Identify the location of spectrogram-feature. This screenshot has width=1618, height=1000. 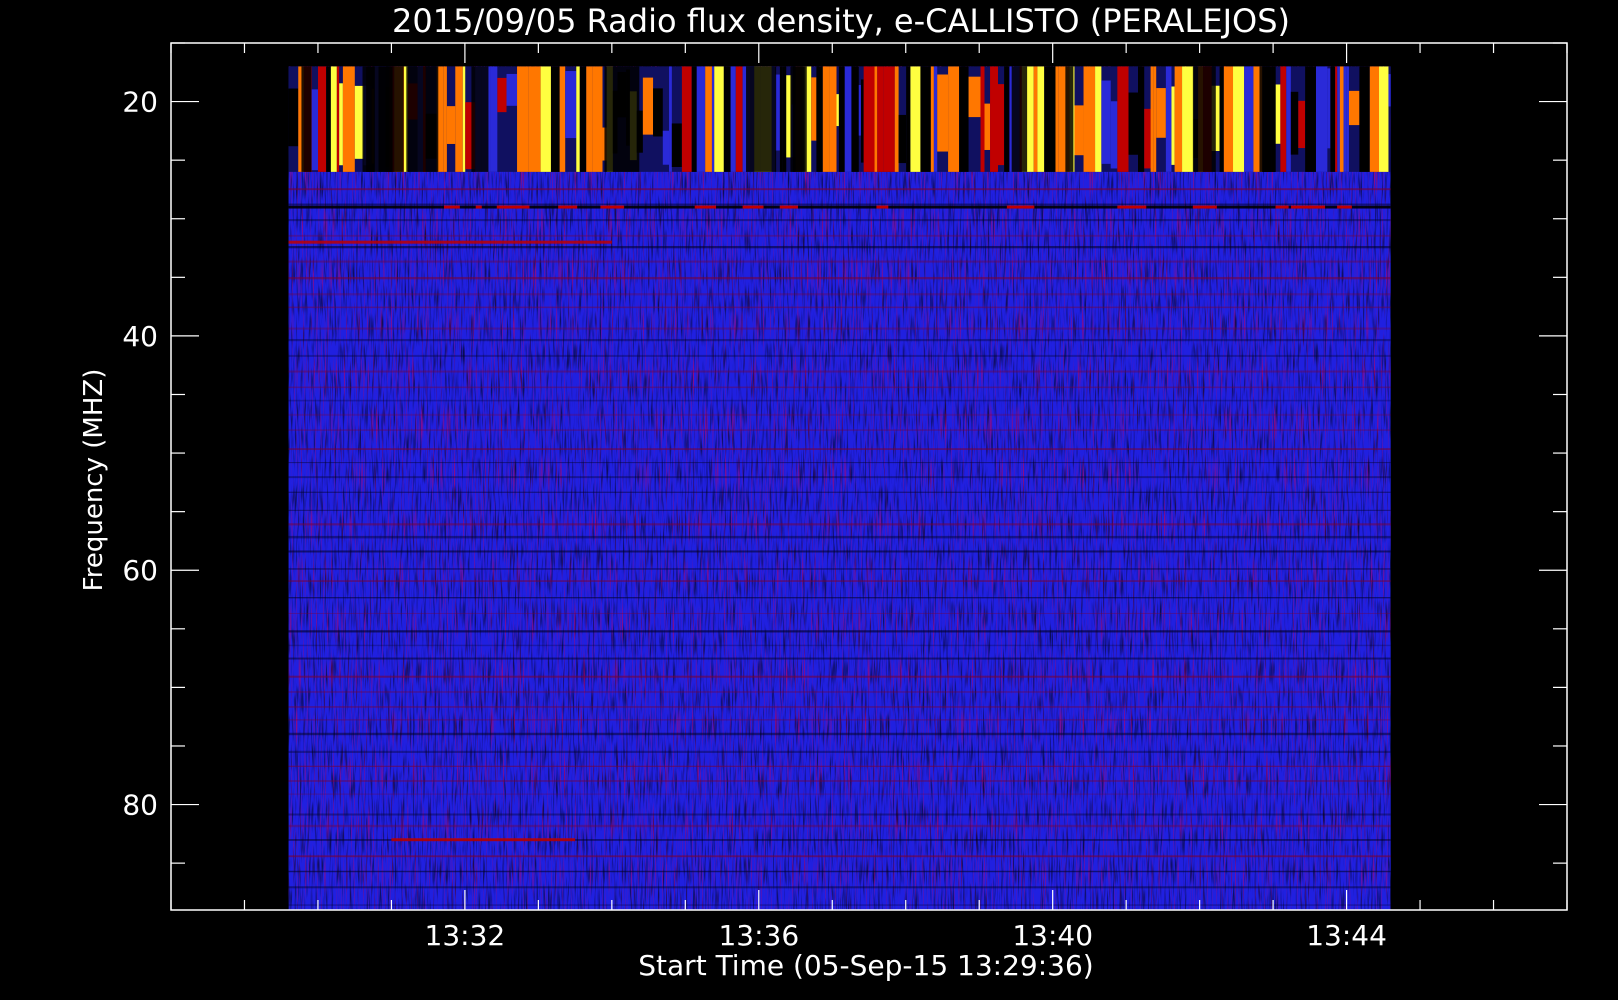
(839, 207).